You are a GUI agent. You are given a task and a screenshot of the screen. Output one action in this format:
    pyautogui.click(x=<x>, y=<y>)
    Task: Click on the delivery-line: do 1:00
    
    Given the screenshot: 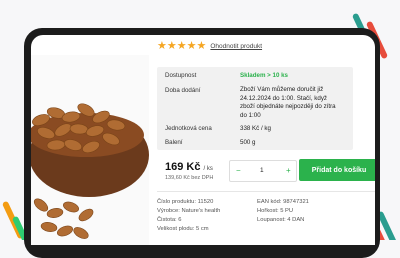 What is the action you would take?
    pyautogui.click(x=250, y=115)
    